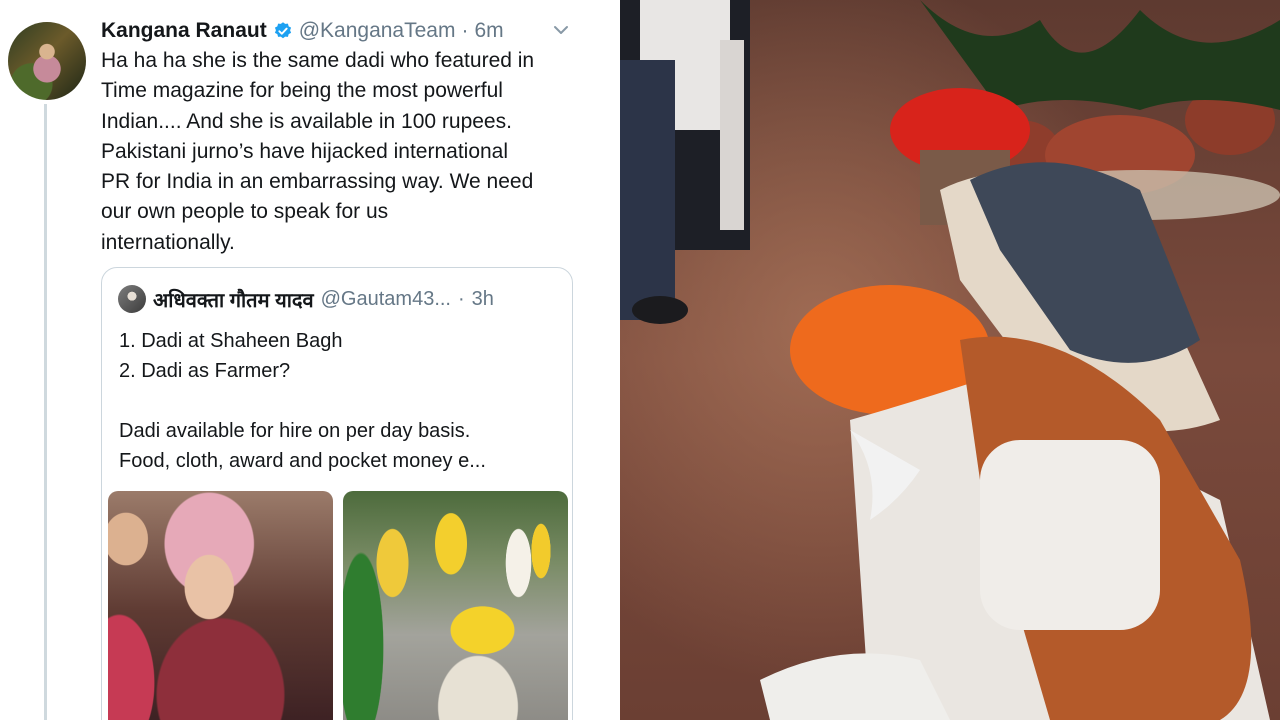 The image size is (1280, 720). What do you see at coordinates (132, 299) in the screenshot?
I see `quoted-avatar` at bounding box center [132, 299].